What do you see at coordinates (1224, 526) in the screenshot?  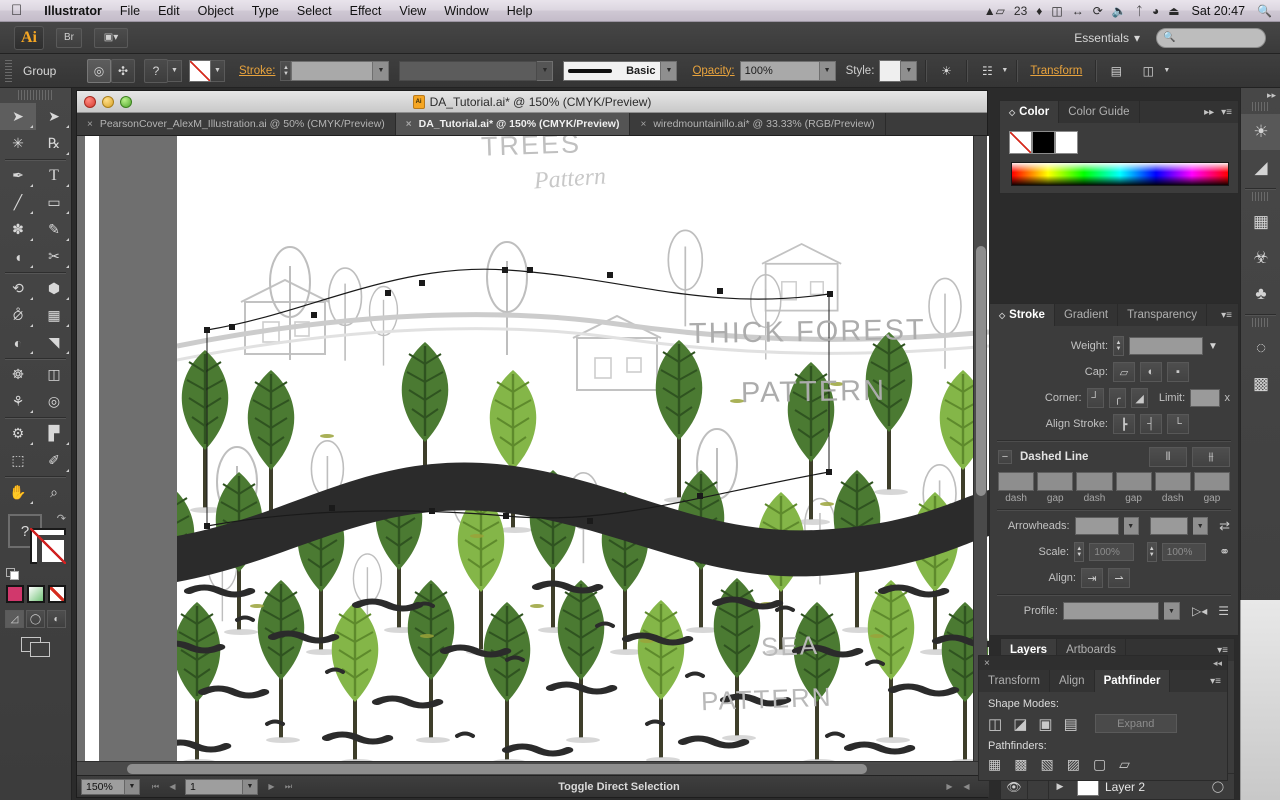 I see `swap-arrowheads-icon: ⇄` at bounding box center [1224, 526].